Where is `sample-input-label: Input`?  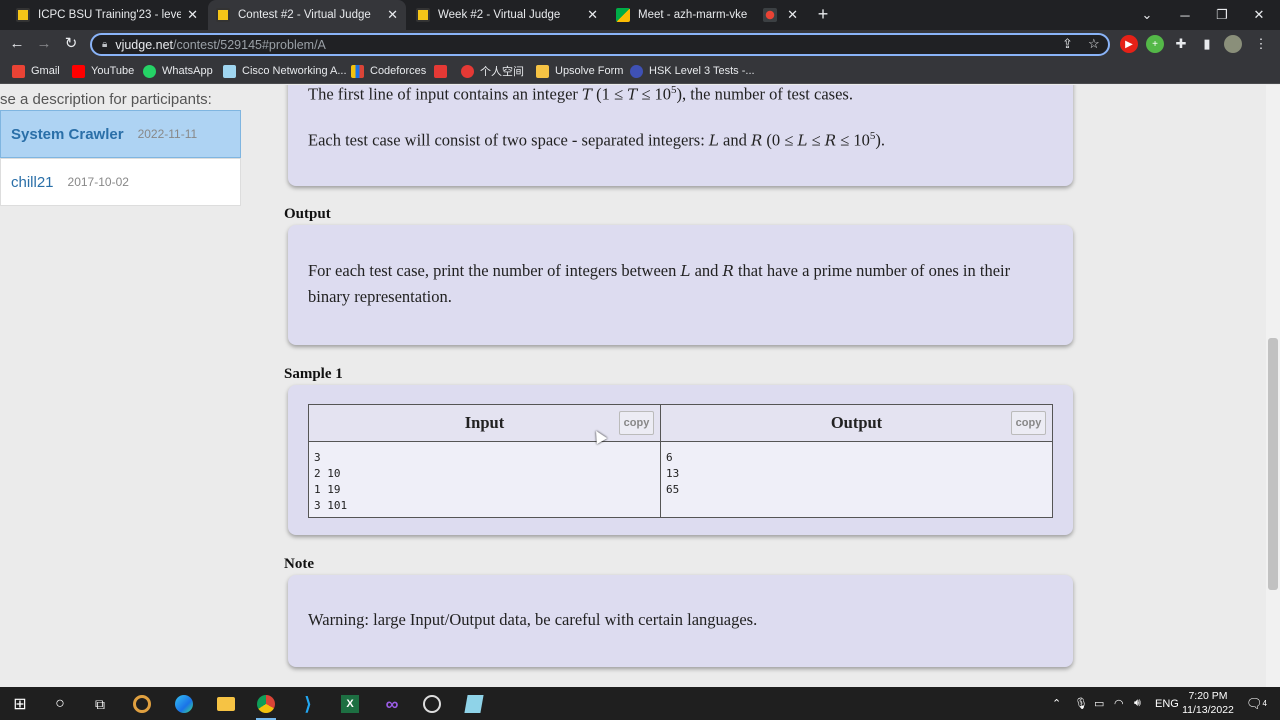
sample-input-label: Input is located at coordinates (484, 422).